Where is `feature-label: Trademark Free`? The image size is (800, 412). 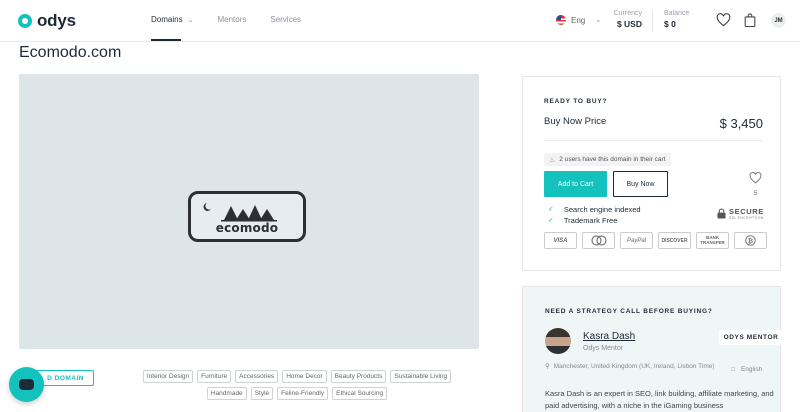 feature-label: Trademark Free is located at coordinates (590, 220).